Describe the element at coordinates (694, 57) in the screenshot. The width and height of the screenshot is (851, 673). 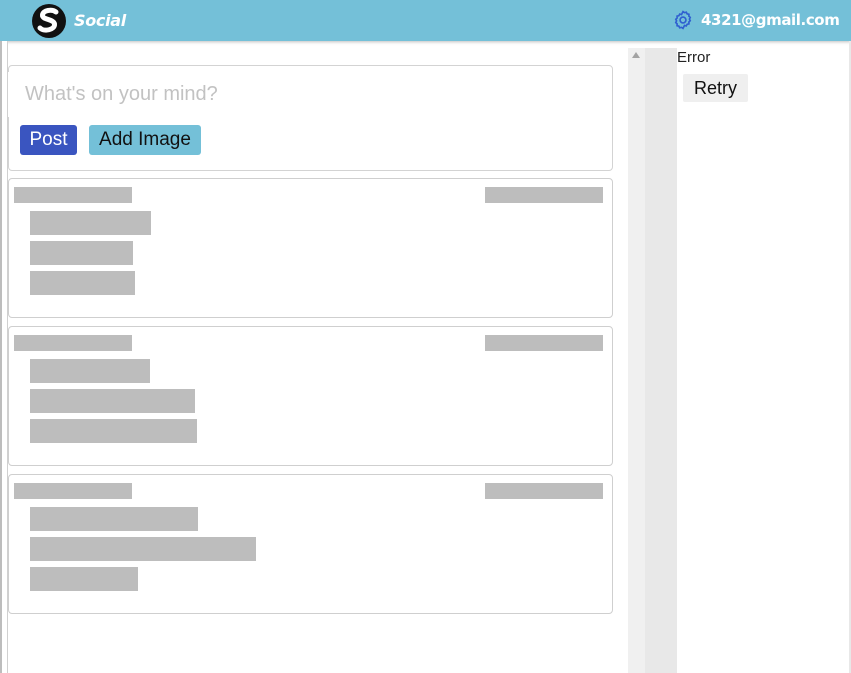
I see `error-message: Error` at that location.